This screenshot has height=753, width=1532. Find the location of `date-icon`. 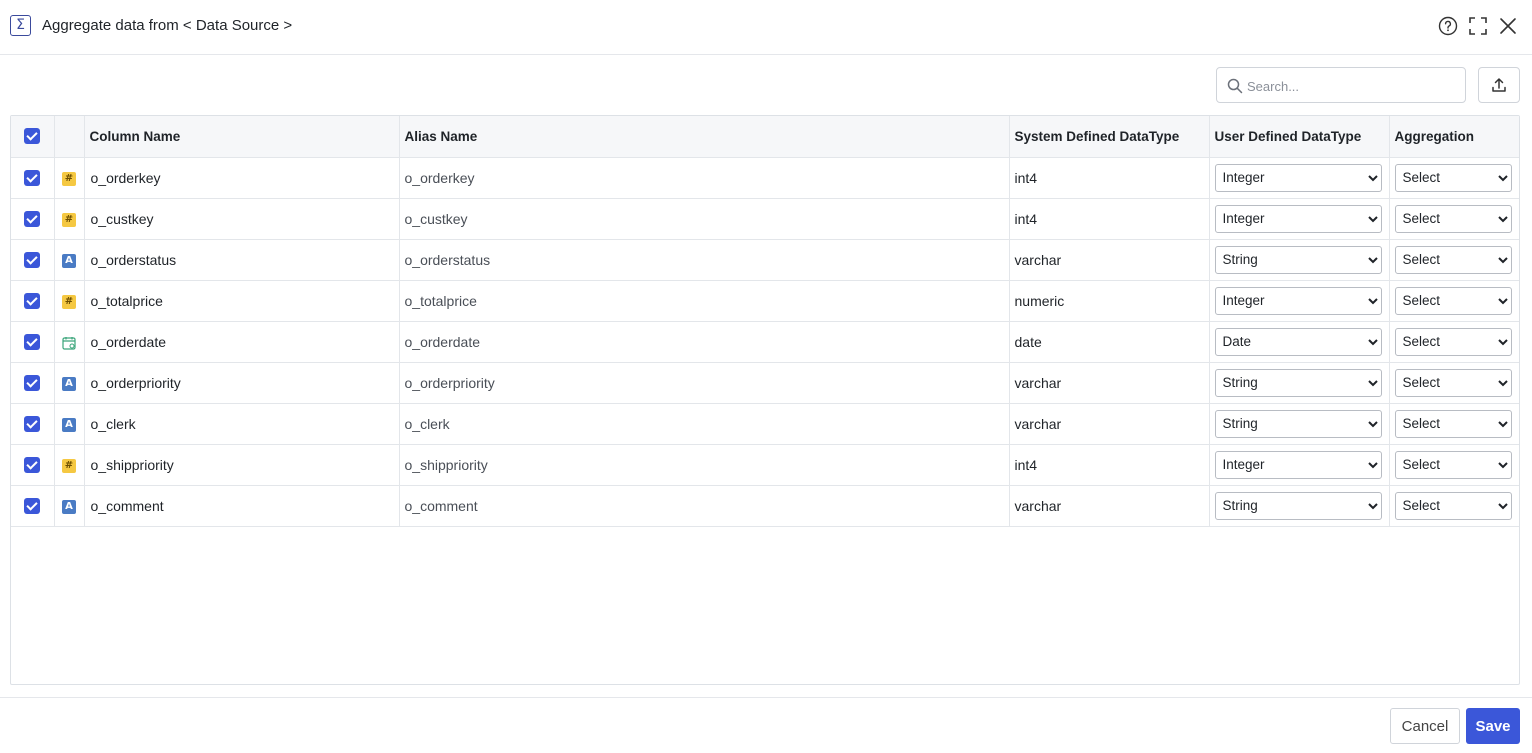

date-icon is located at coordinates (69, 343).